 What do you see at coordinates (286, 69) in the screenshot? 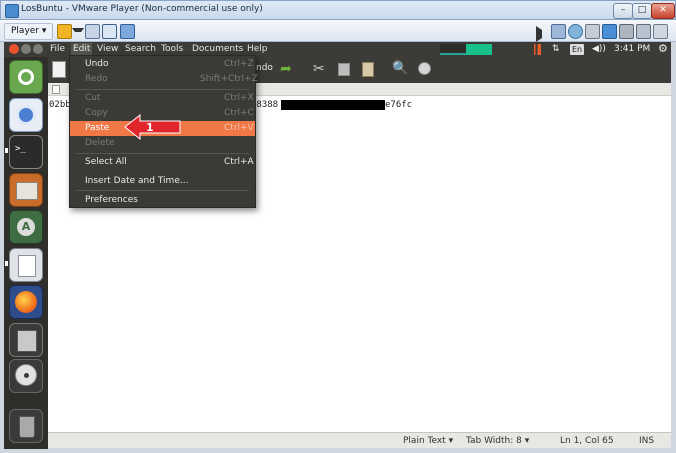
I see `redo-icon: ➦` at bounding box center [286, 69].